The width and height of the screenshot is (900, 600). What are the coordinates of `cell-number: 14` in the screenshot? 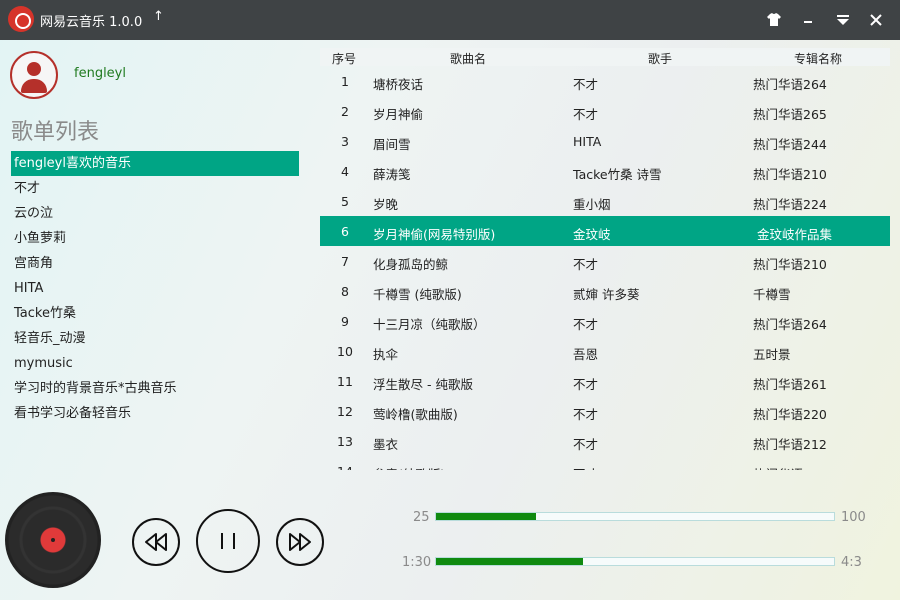 It's located at (345, 467).